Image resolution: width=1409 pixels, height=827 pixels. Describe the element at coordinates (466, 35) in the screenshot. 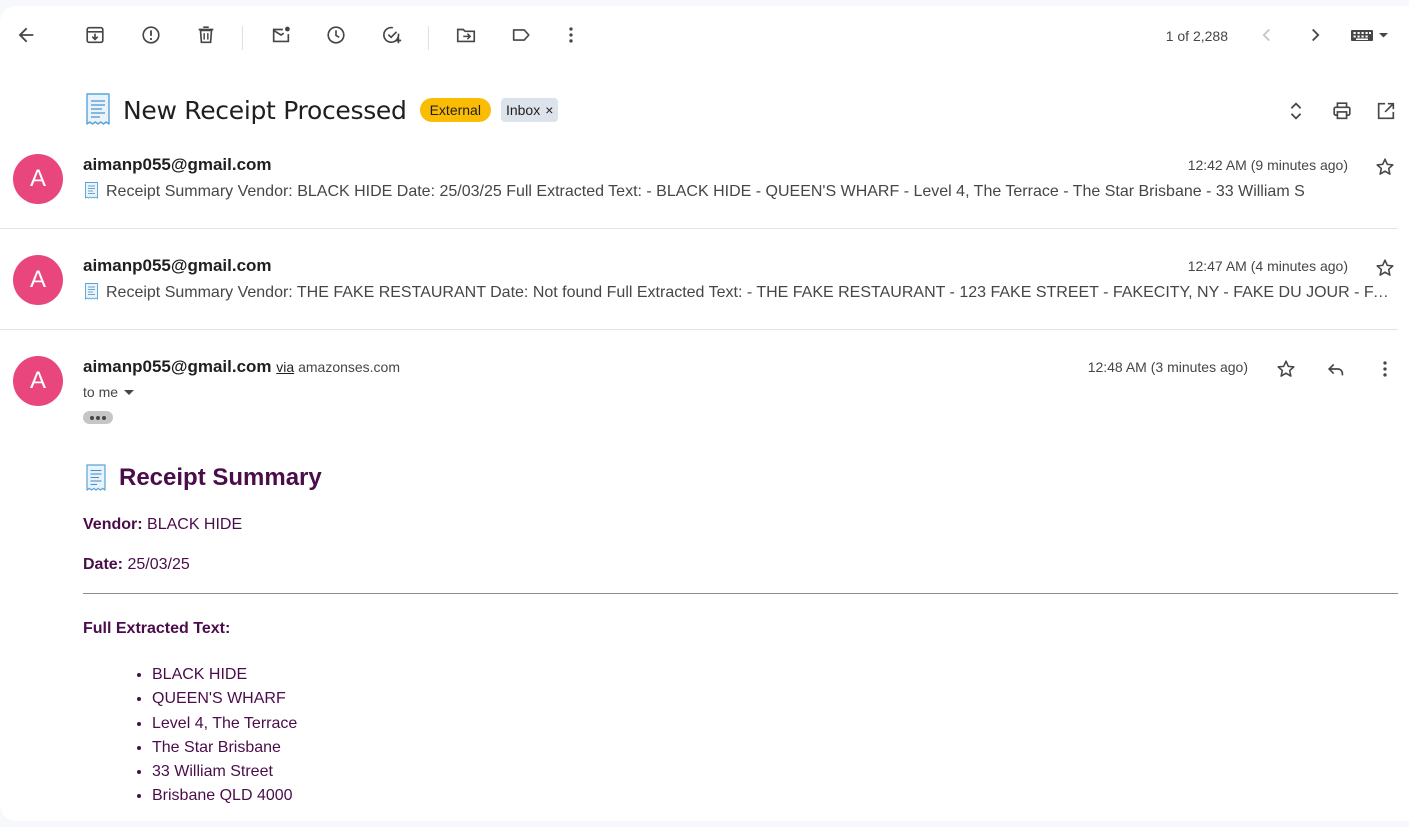

I see `move-to-icon` at that location.